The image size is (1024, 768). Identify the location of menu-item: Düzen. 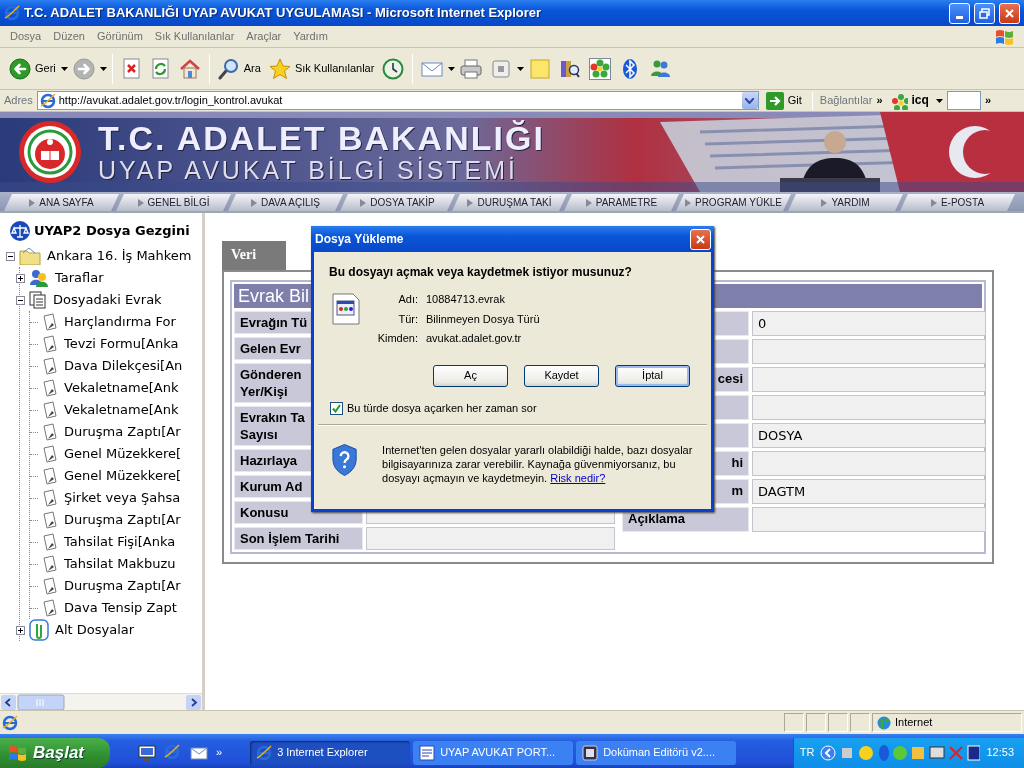
(69, 36).